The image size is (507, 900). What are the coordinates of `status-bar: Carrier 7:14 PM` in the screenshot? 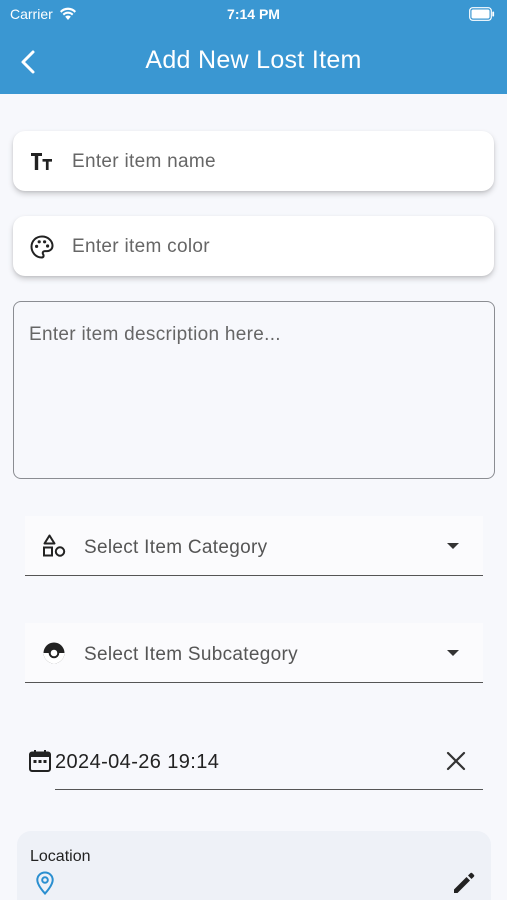 It's located at (253, 14).